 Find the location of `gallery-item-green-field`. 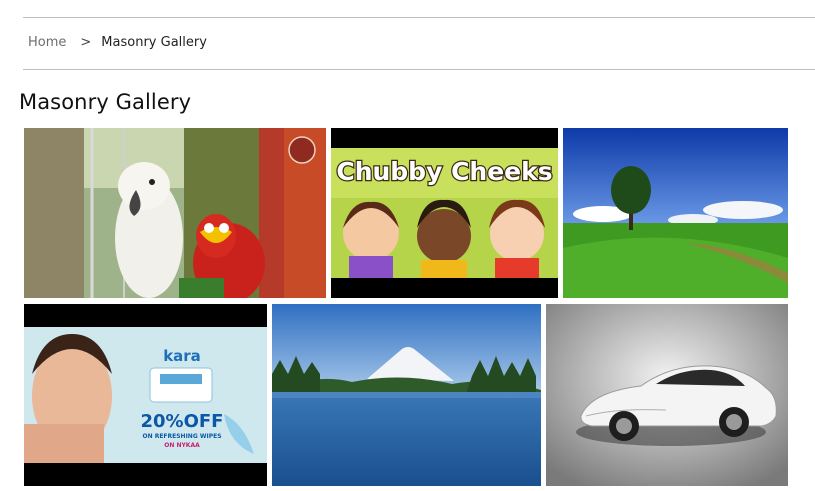

gallery-item-green-field is located at coordinates (675, 213).